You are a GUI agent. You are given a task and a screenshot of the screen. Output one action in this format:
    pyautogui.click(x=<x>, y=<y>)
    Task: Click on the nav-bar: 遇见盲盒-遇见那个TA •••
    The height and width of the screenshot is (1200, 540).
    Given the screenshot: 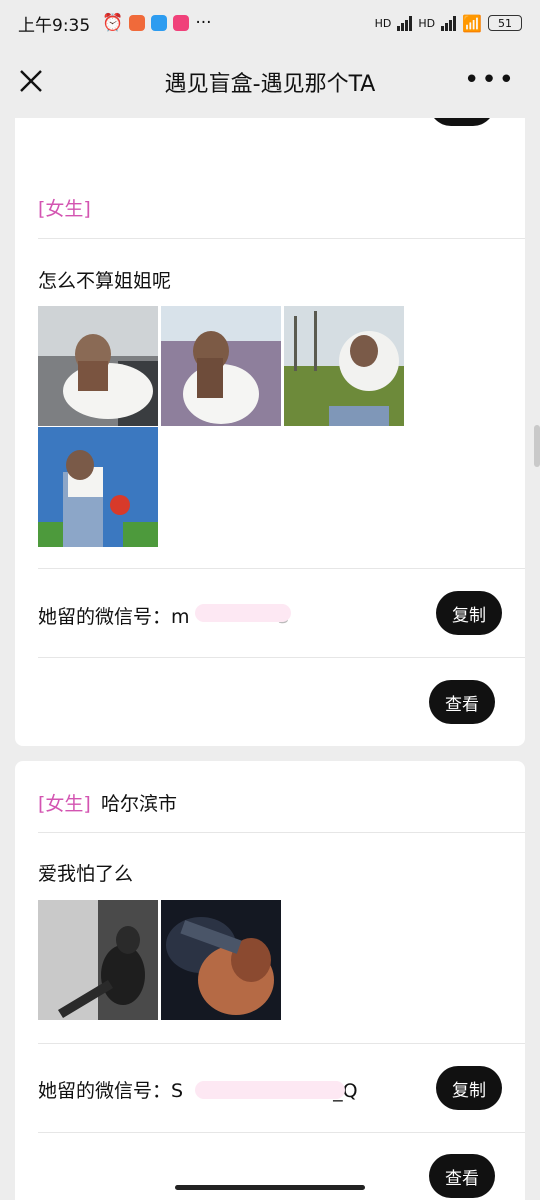 What is the action you would take?
    pyautogui.click(x=270, y=82)
    